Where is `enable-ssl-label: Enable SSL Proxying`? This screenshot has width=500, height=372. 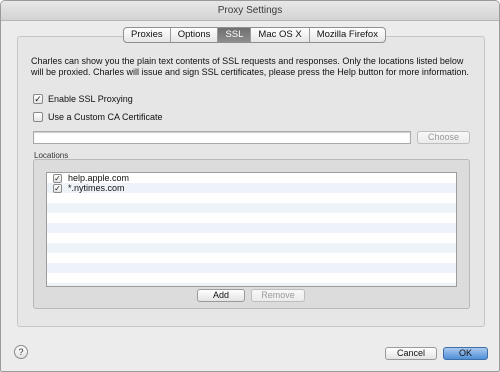 enable-ssl-label: Enable SSL Proxying is located at coordinates (90, 99).